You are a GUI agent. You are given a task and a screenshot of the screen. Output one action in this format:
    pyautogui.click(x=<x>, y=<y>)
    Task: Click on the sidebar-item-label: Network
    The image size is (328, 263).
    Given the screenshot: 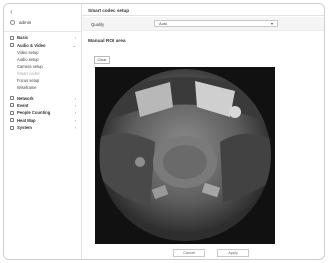 What is the action you would take?
    pyautogui.click(x=25, y=98)
    